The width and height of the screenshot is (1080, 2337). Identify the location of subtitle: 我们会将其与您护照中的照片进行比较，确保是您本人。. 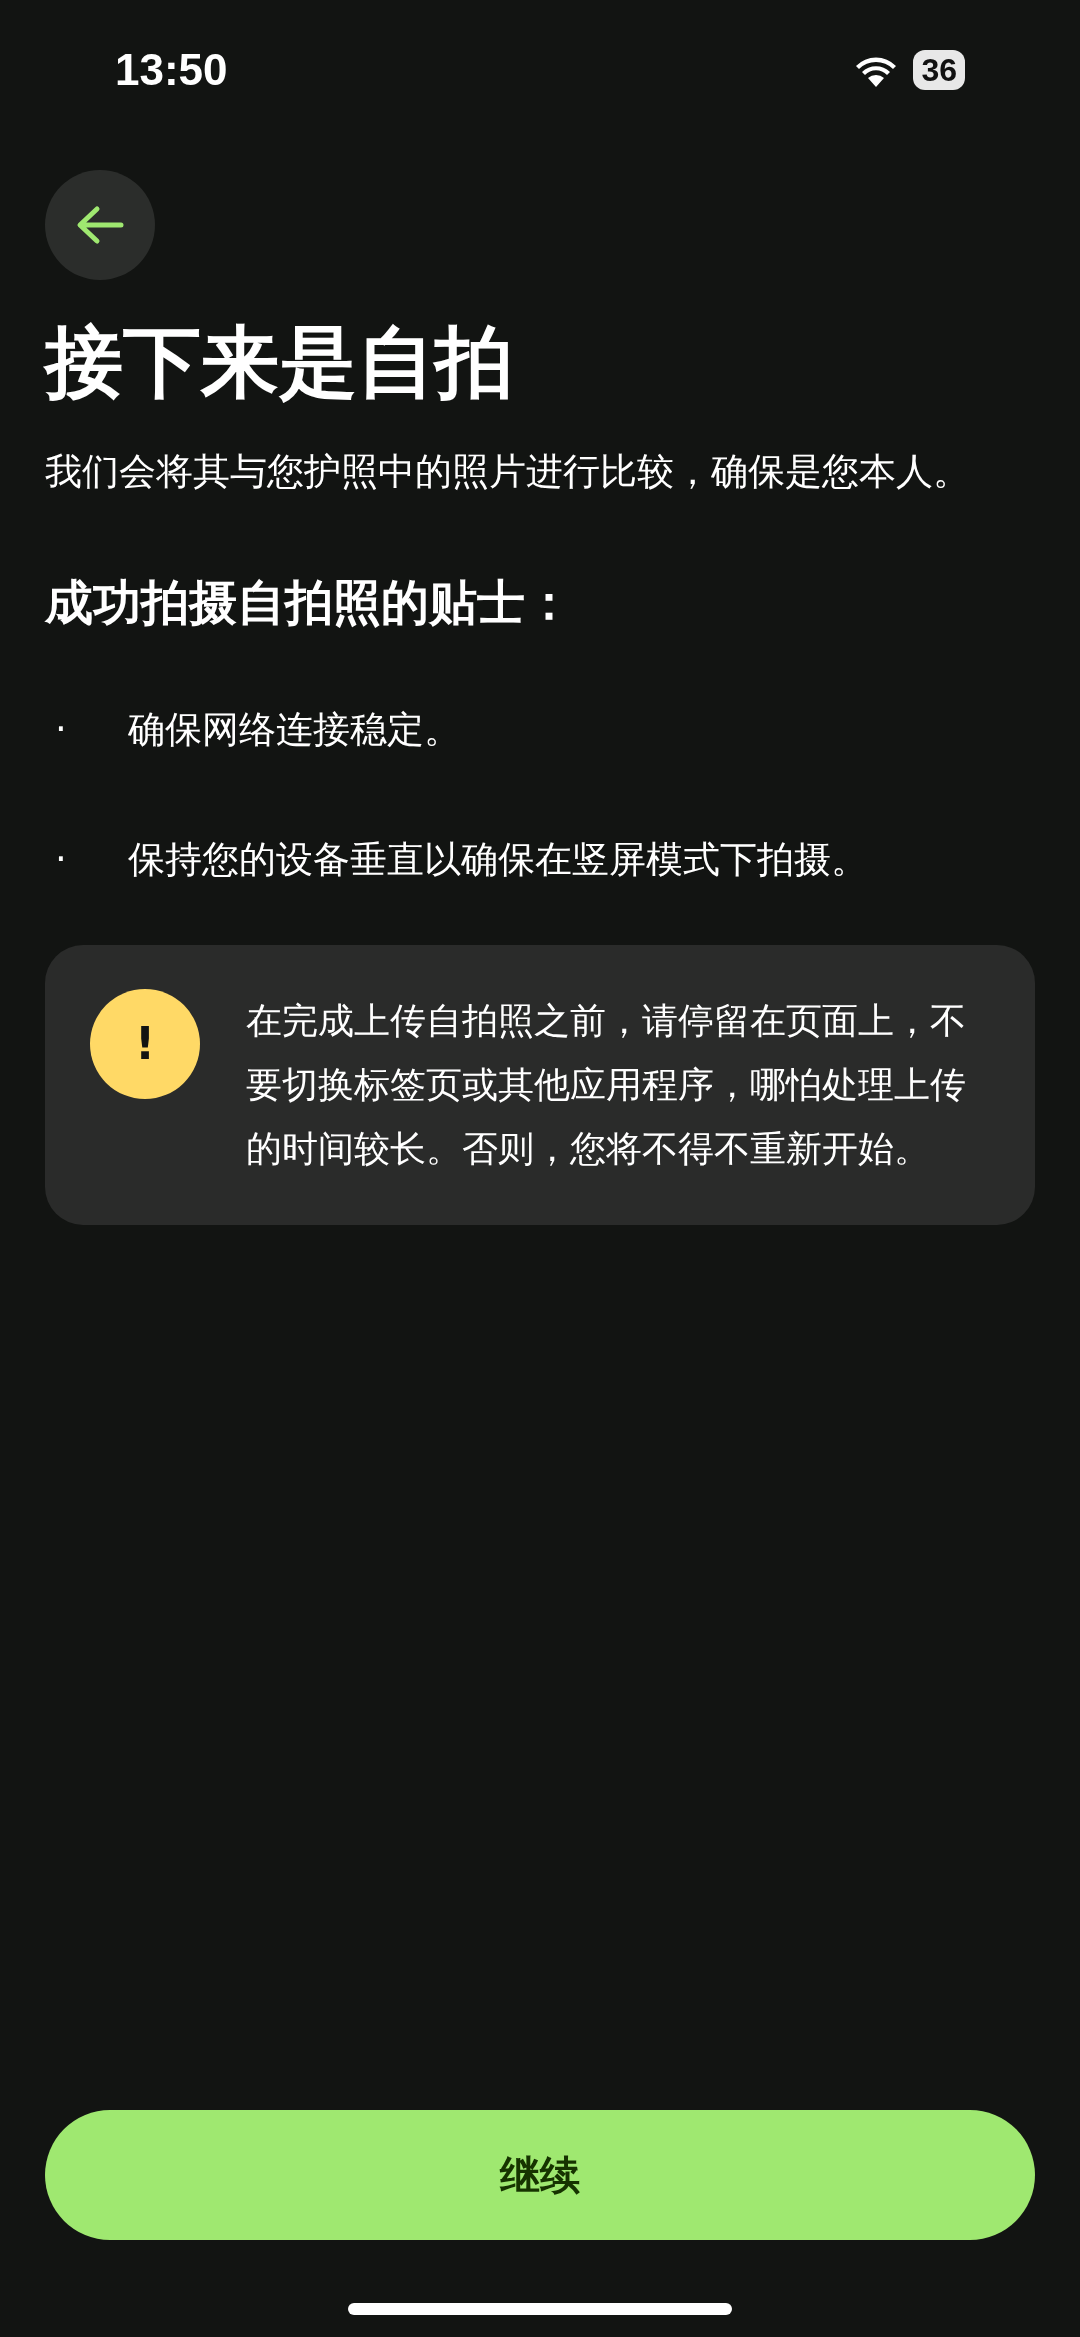
(508, 471).